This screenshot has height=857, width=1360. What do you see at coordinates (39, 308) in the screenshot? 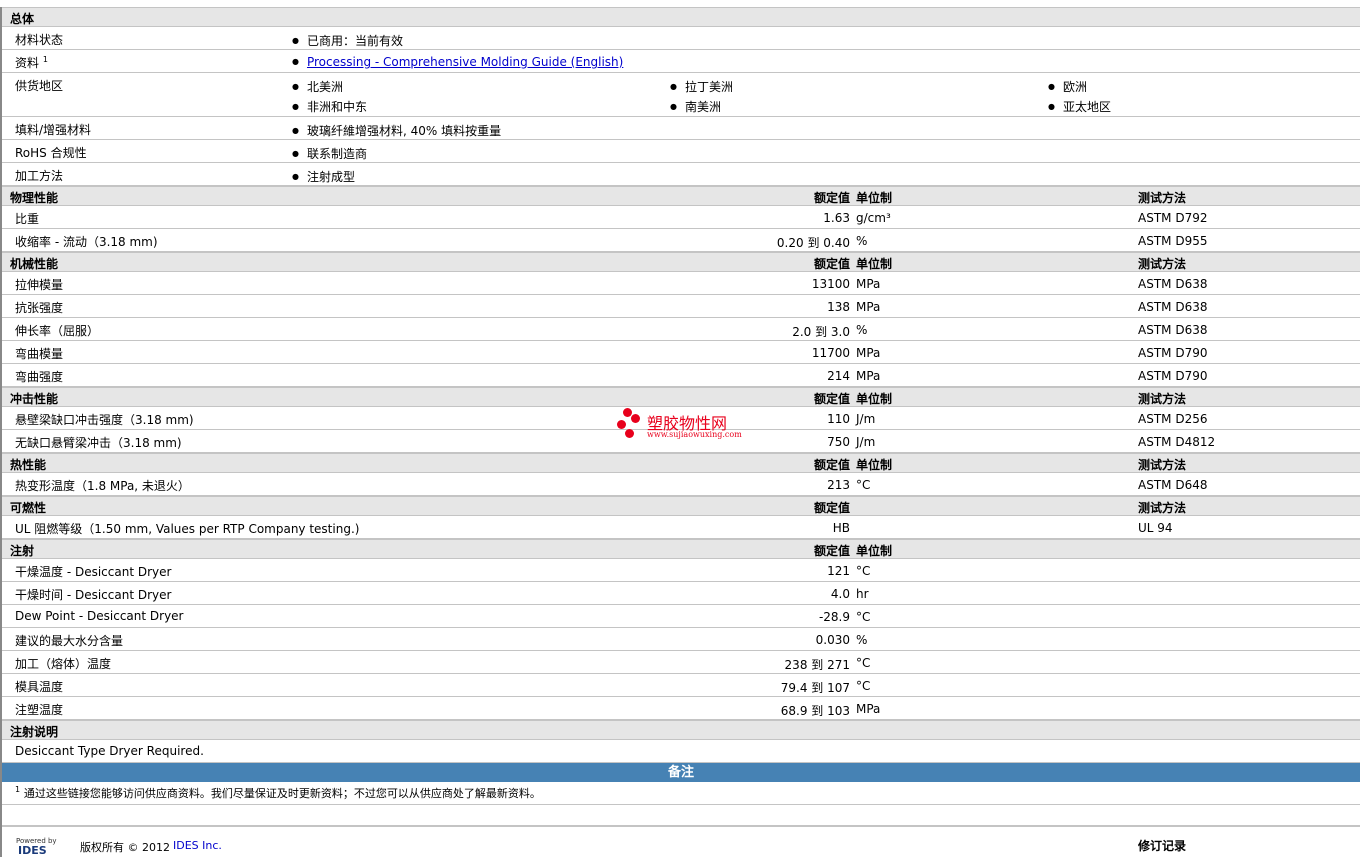
I see `property-label: 抗张强度` at bounding box center [39, 308].